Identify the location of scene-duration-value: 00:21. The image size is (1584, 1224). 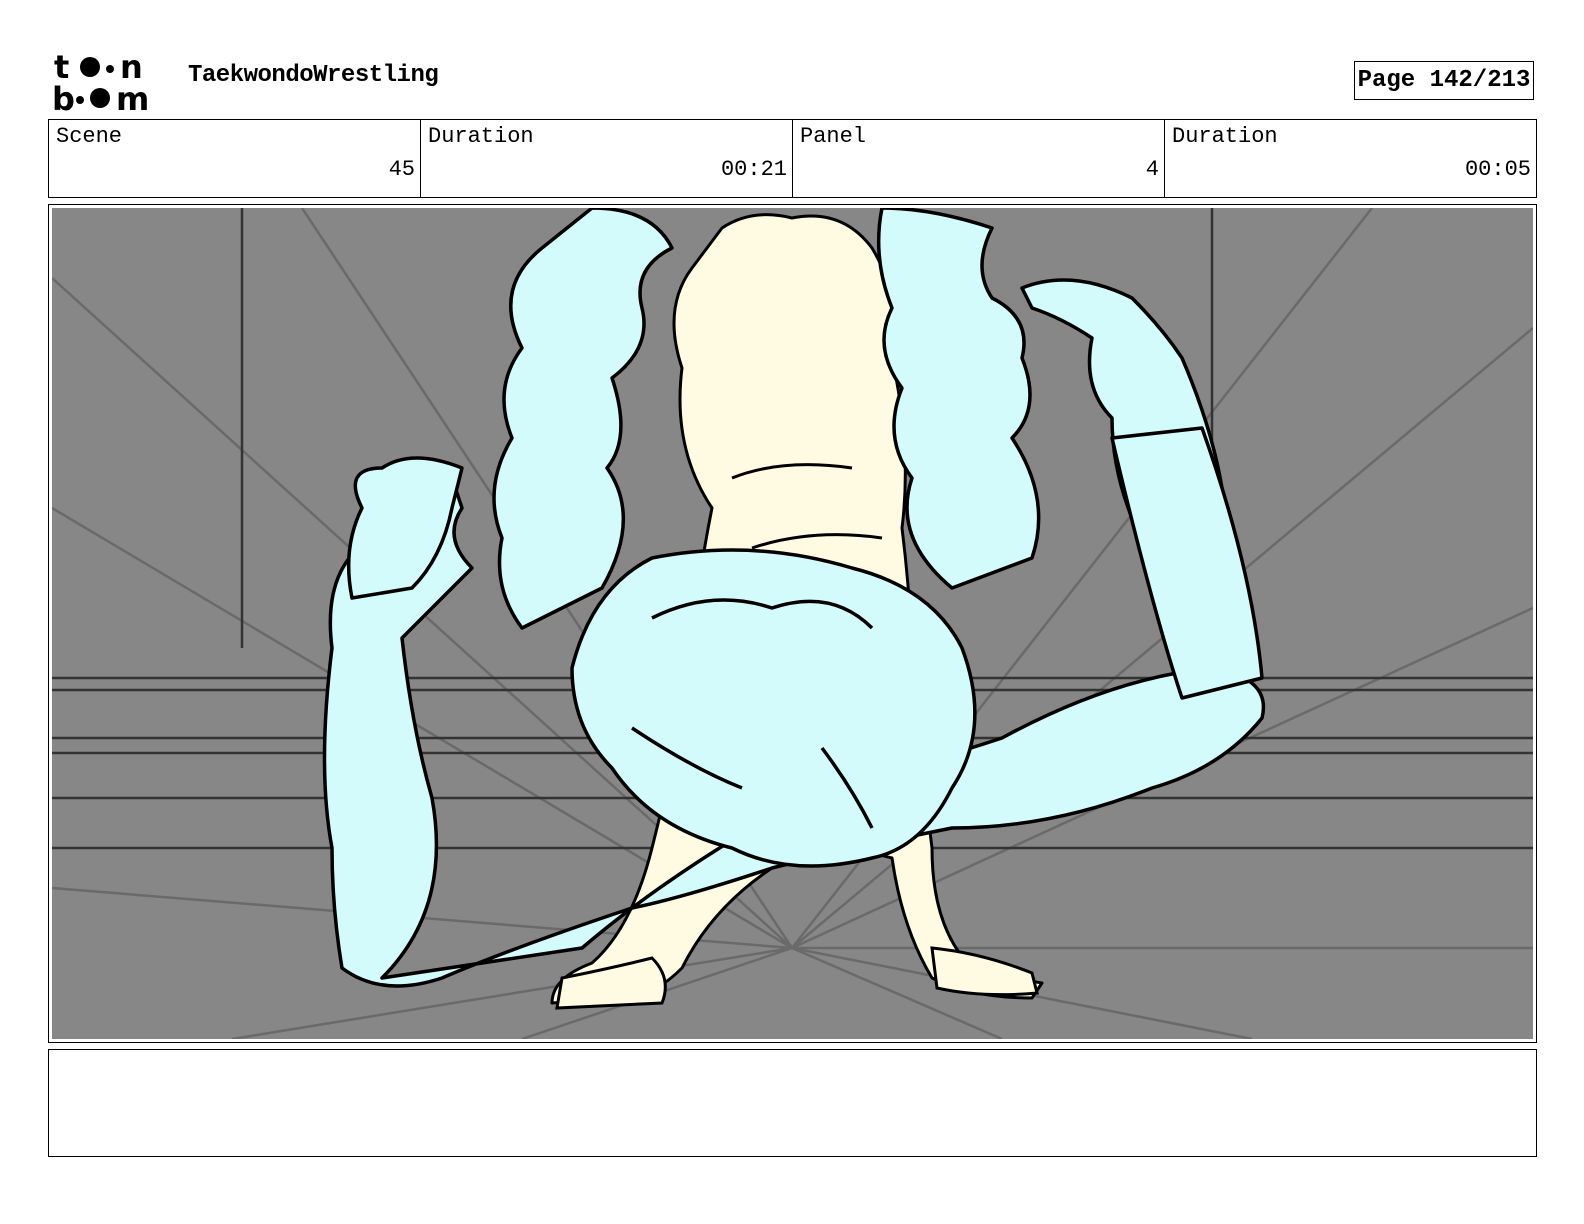
(753, 169).